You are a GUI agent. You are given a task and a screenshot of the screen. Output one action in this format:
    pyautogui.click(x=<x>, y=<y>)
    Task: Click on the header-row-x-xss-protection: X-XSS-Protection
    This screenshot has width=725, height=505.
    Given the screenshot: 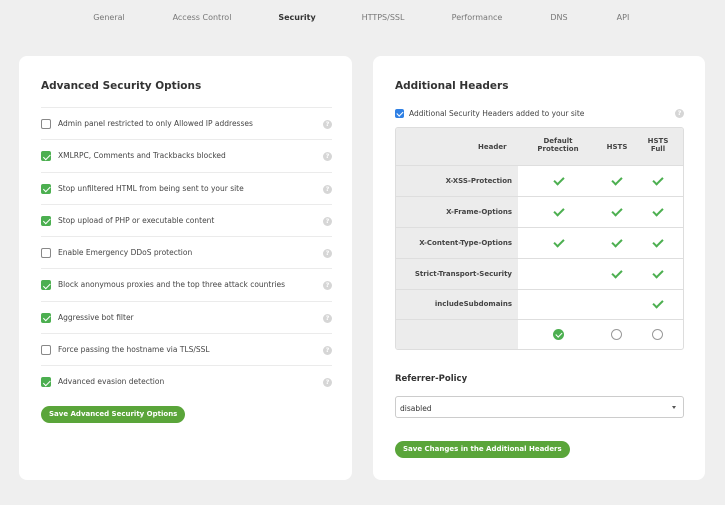 What is the action you would take?
    pyautogui.click(x=478, y=181)
    